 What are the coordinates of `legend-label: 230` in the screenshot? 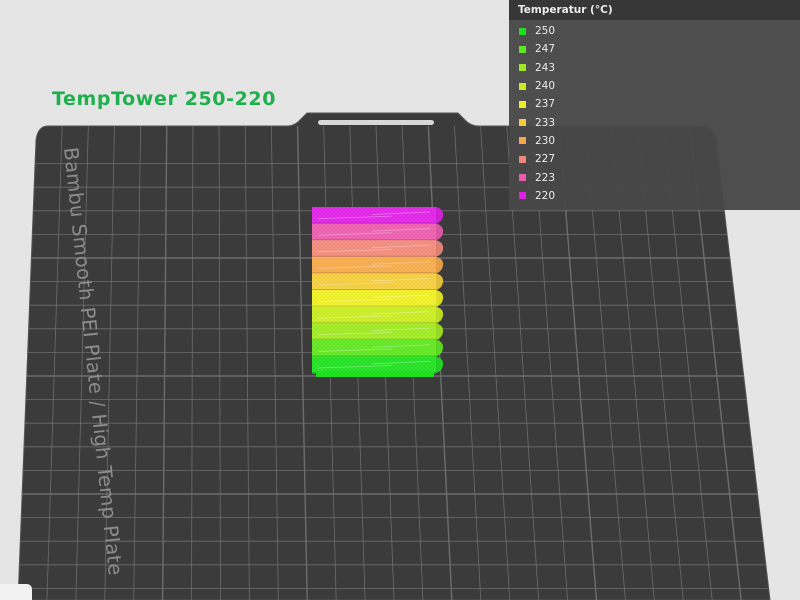 It's located at (545, 140).